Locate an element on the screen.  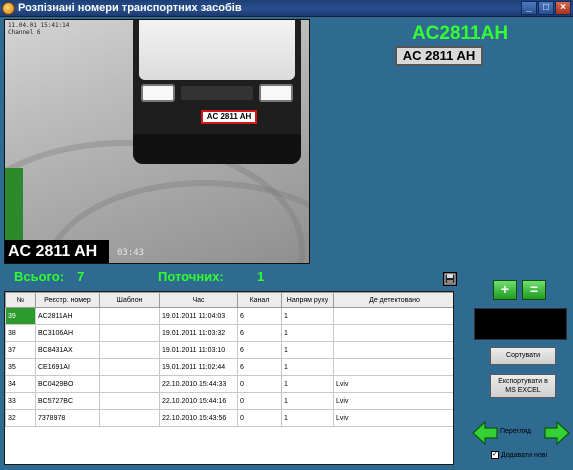
table-row: 35 CE1691AI 19.01.2011 11:02:44 6 1 is located at coordinates (229, 367).